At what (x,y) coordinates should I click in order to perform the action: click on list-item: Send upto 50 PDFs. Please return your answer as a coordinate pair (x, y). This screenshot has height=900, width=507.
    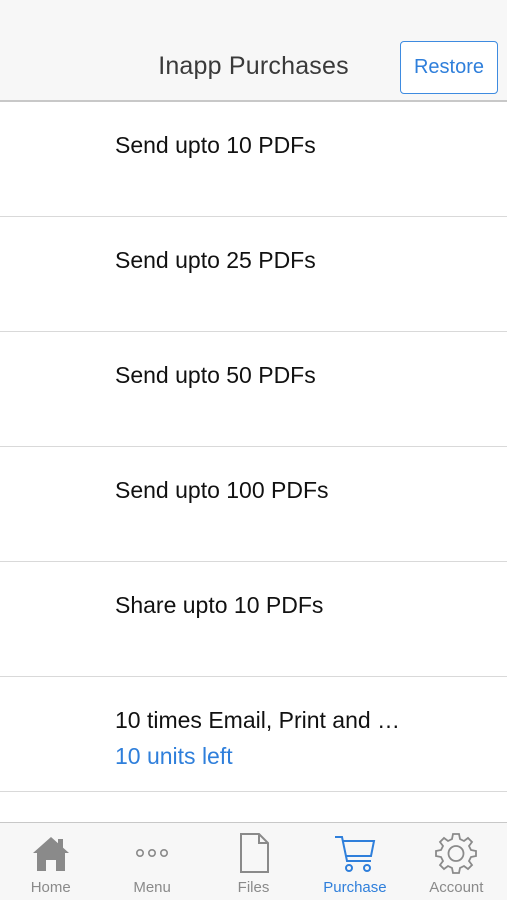
    Looking at the image, I should click on (253, 389).